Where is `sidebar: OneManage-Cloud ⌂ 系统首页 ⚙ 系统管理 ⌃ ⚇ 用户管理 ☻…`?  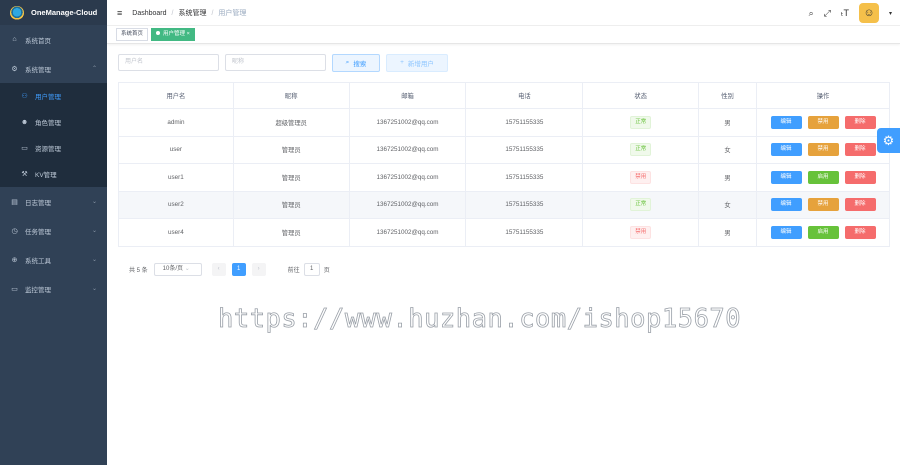
sidebar: OneManage-Cloud ⌂ 系统首页 ⚙ 系统管理 ⌃ ⚇ 用户管理 ☻… is located at coordinates (53, 232).